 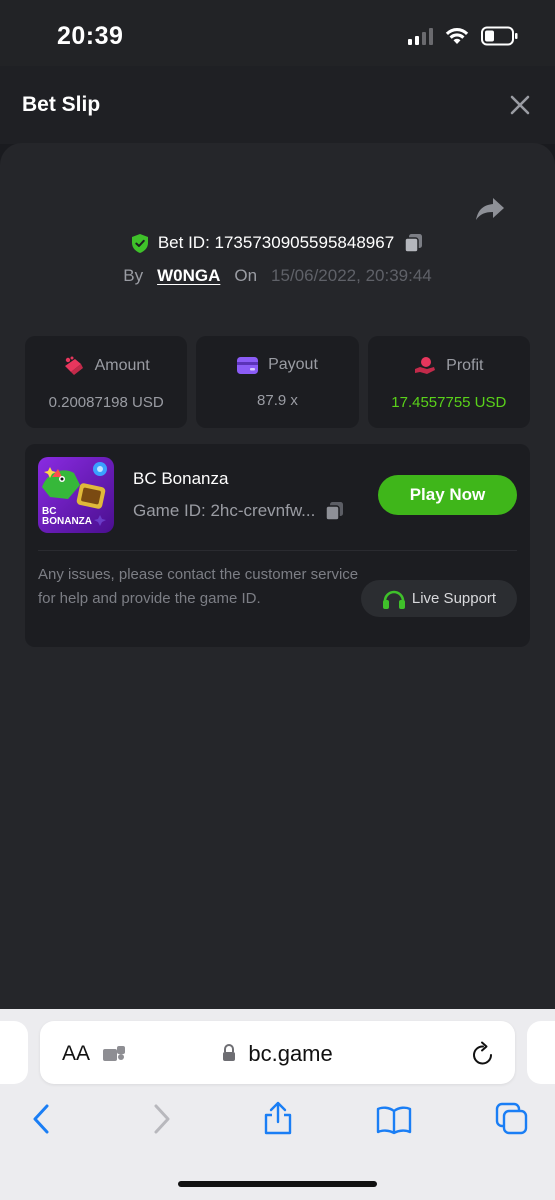 What do you see at coordinates (420, 36) in the screenshot?
I see `cellular-signal-icon` at bounding box center [420, 36].